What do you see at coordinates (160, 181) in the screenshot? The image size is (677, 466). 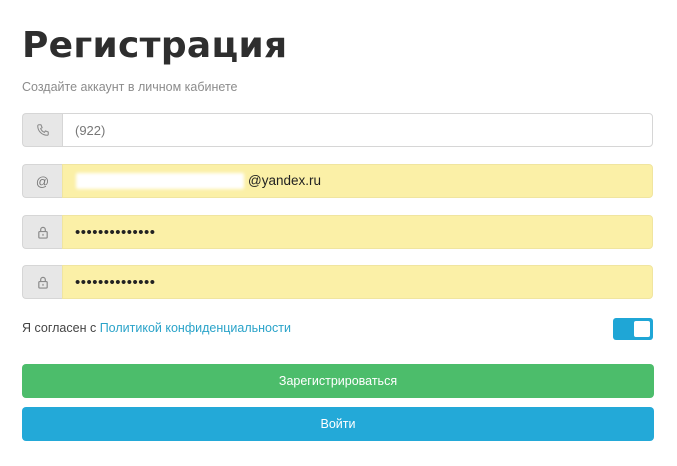 I see `redacted-username` at bounding box center [160, 181].